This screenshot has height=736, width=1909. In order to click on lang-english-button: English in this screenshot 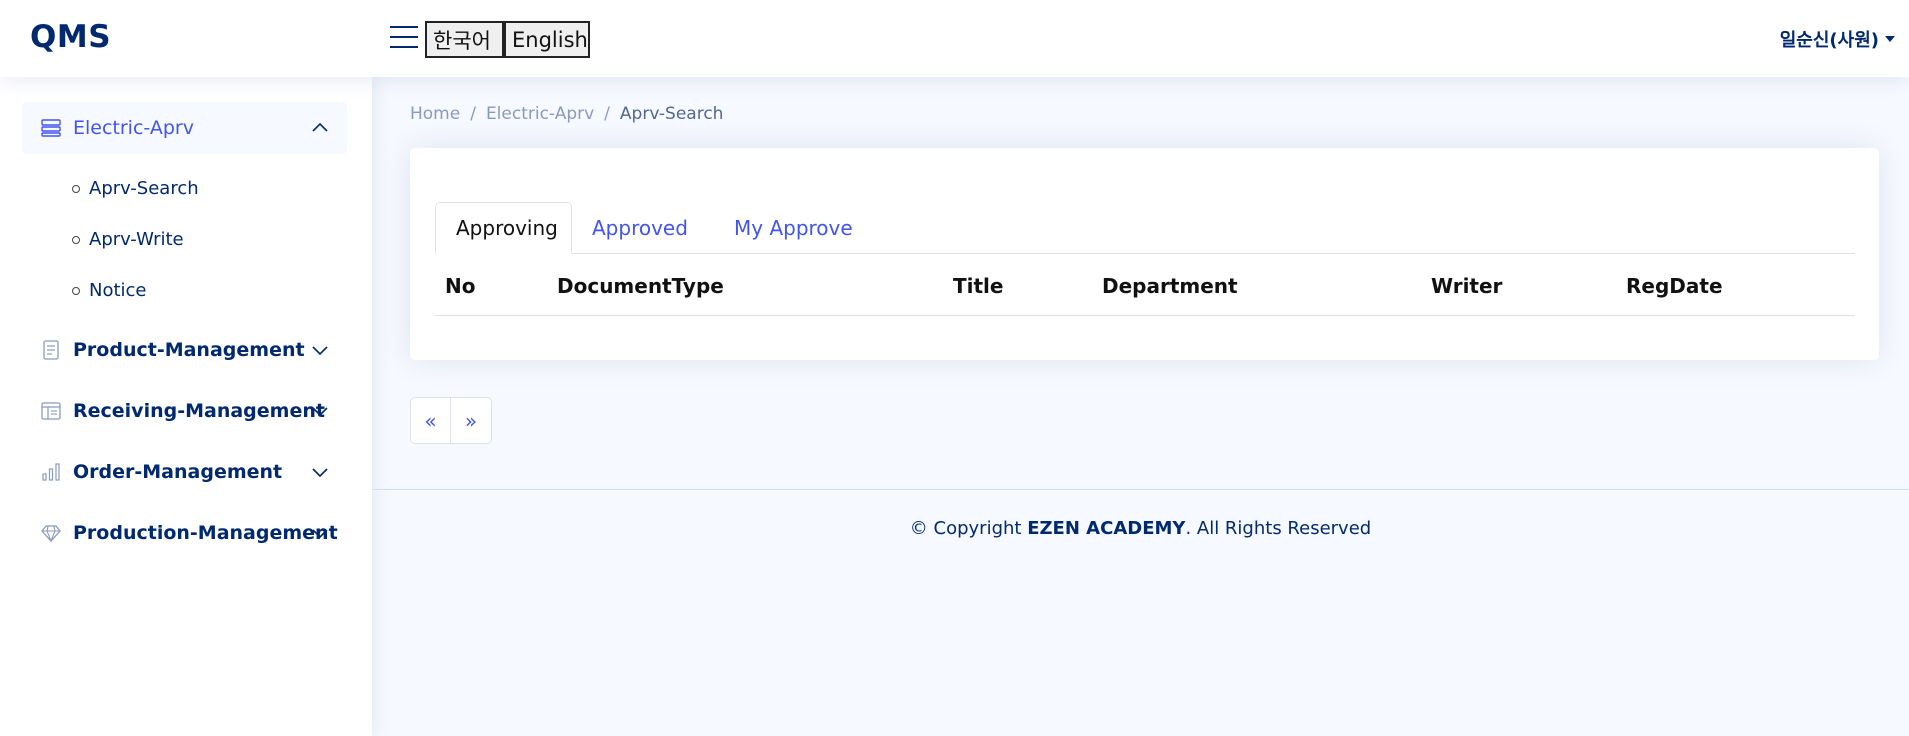, I will do `click(547, 39)`.